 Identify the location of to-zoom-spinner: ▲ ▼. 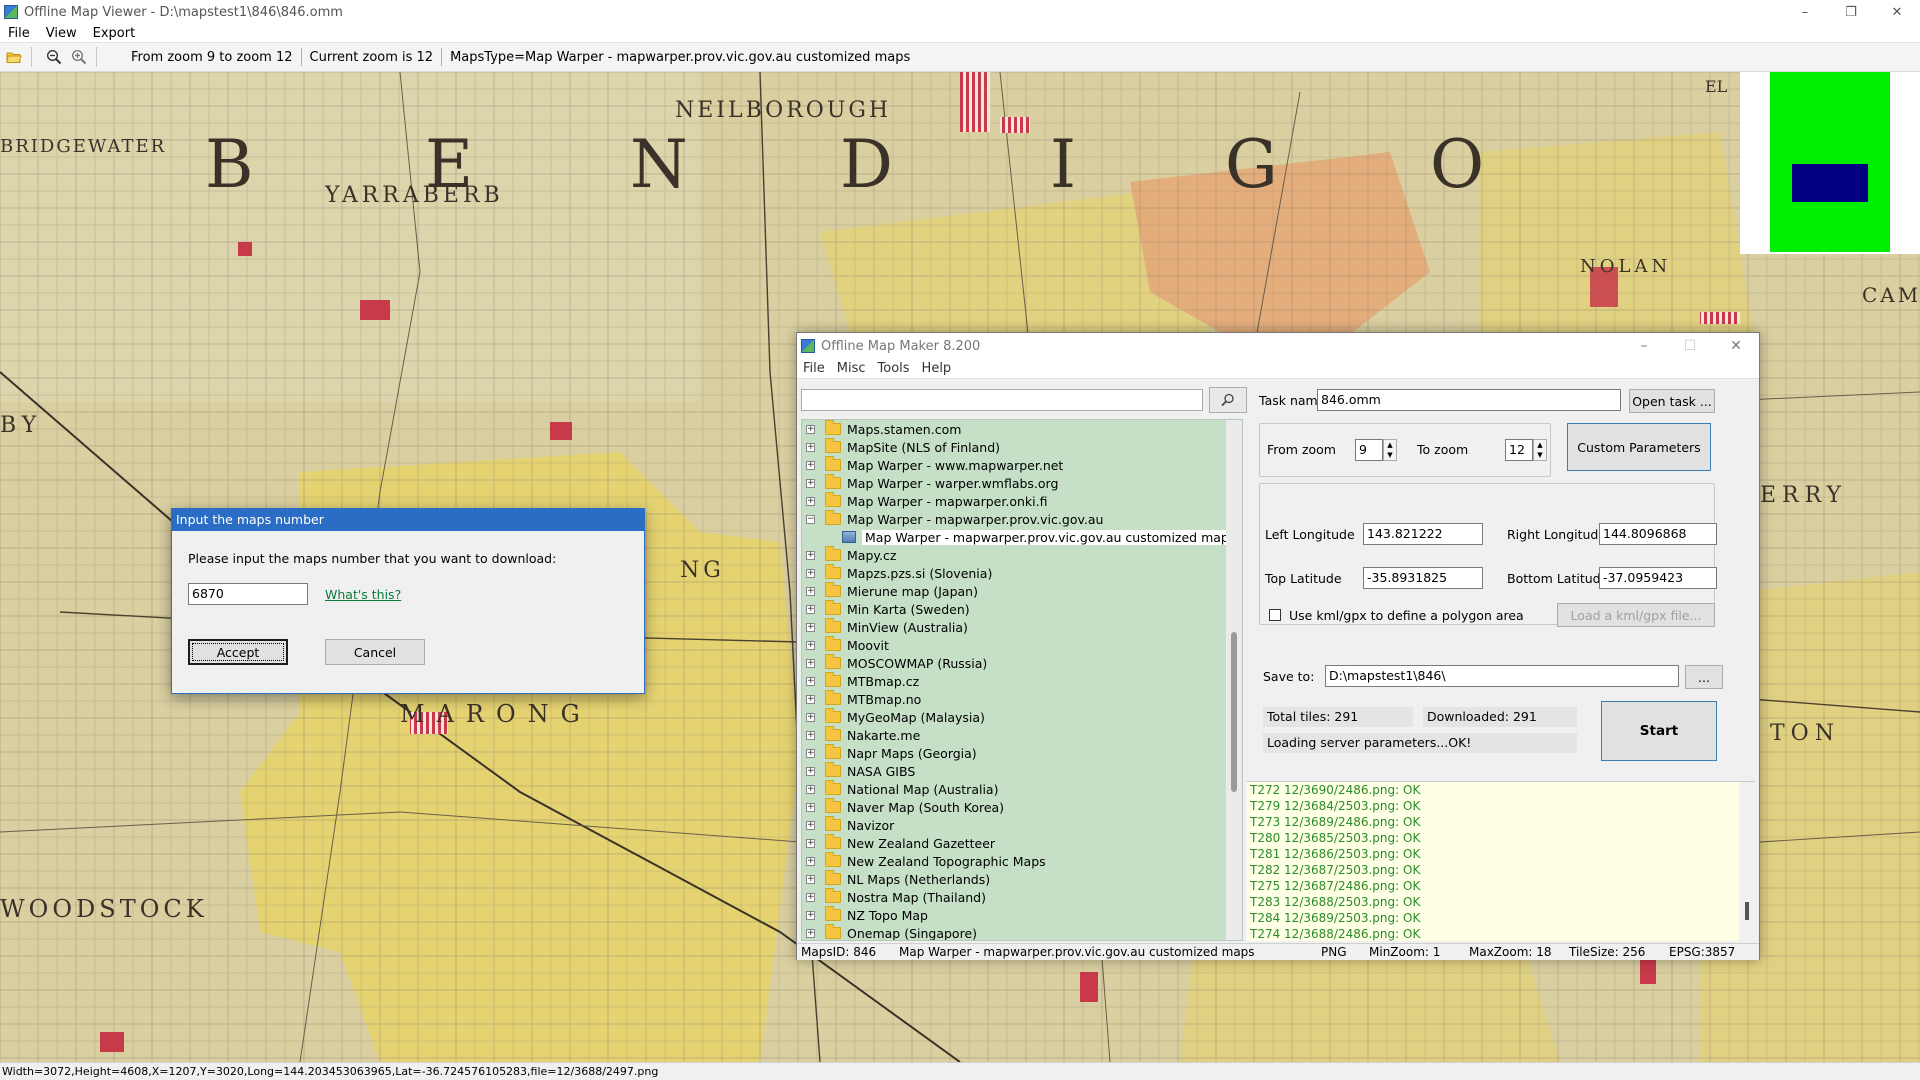
(1540, 450).